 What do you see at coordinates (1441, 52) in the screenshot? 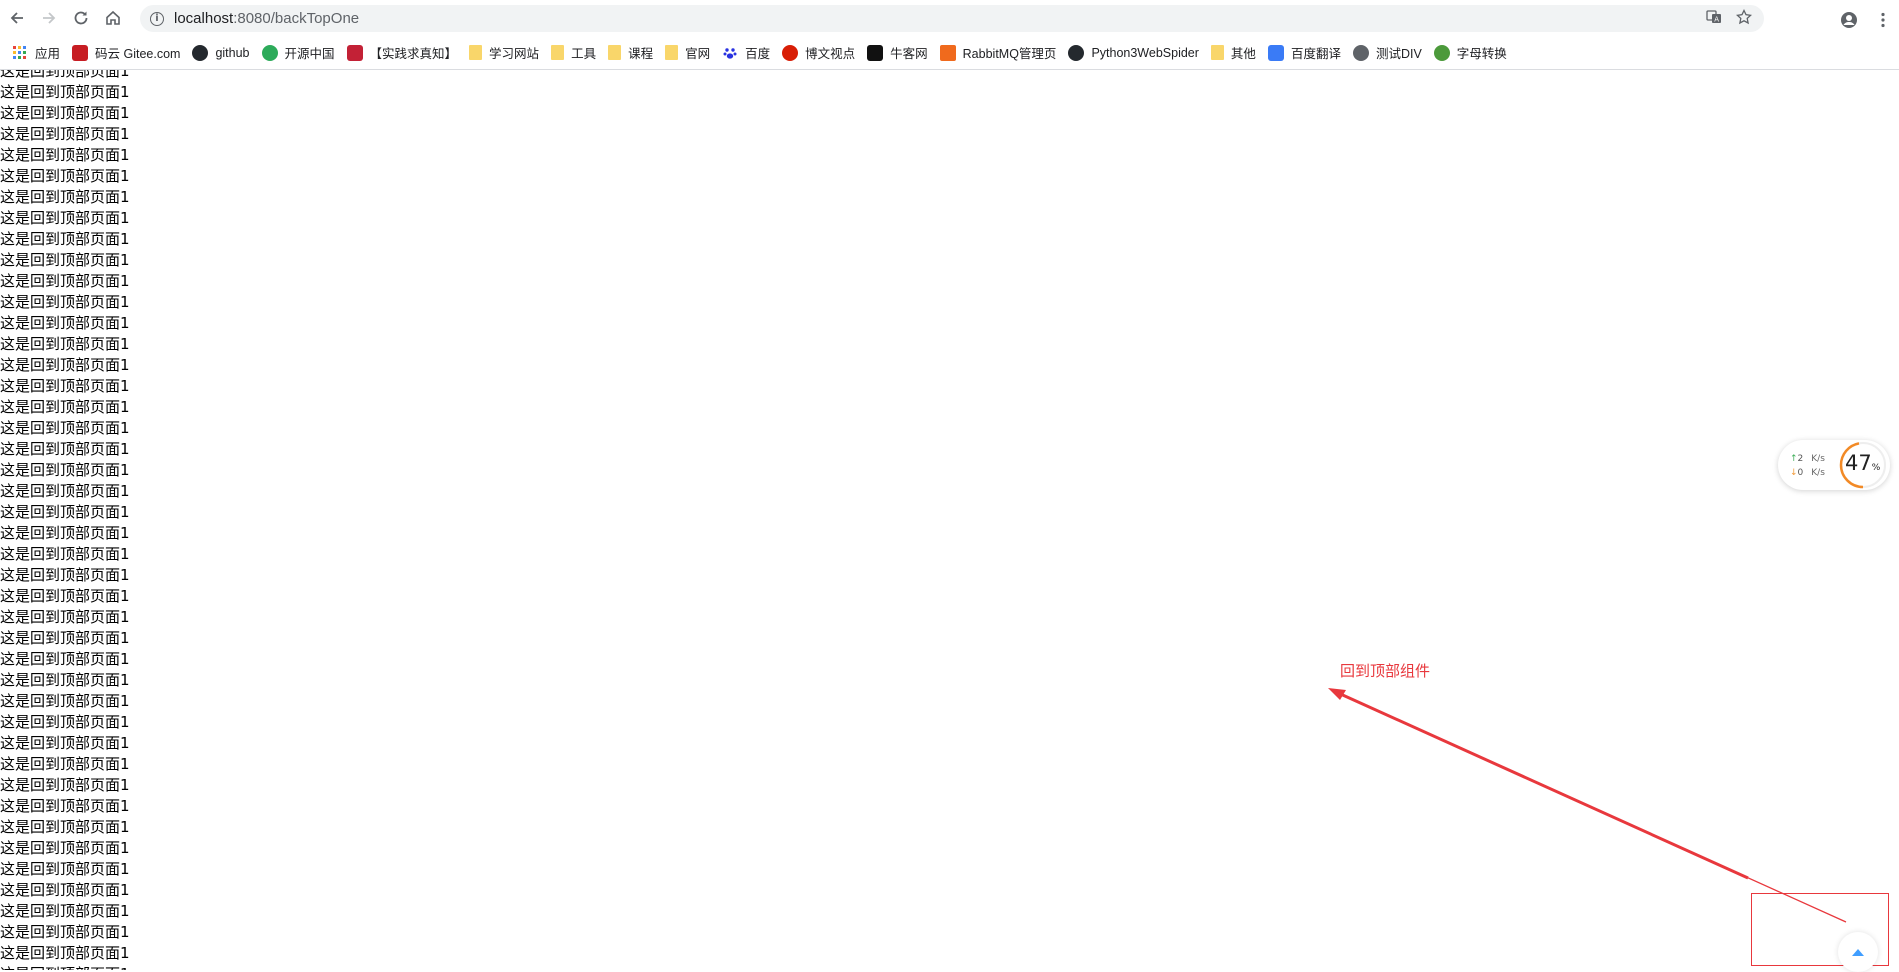
I see `frog-icon` at bounding box center [1441, 52].